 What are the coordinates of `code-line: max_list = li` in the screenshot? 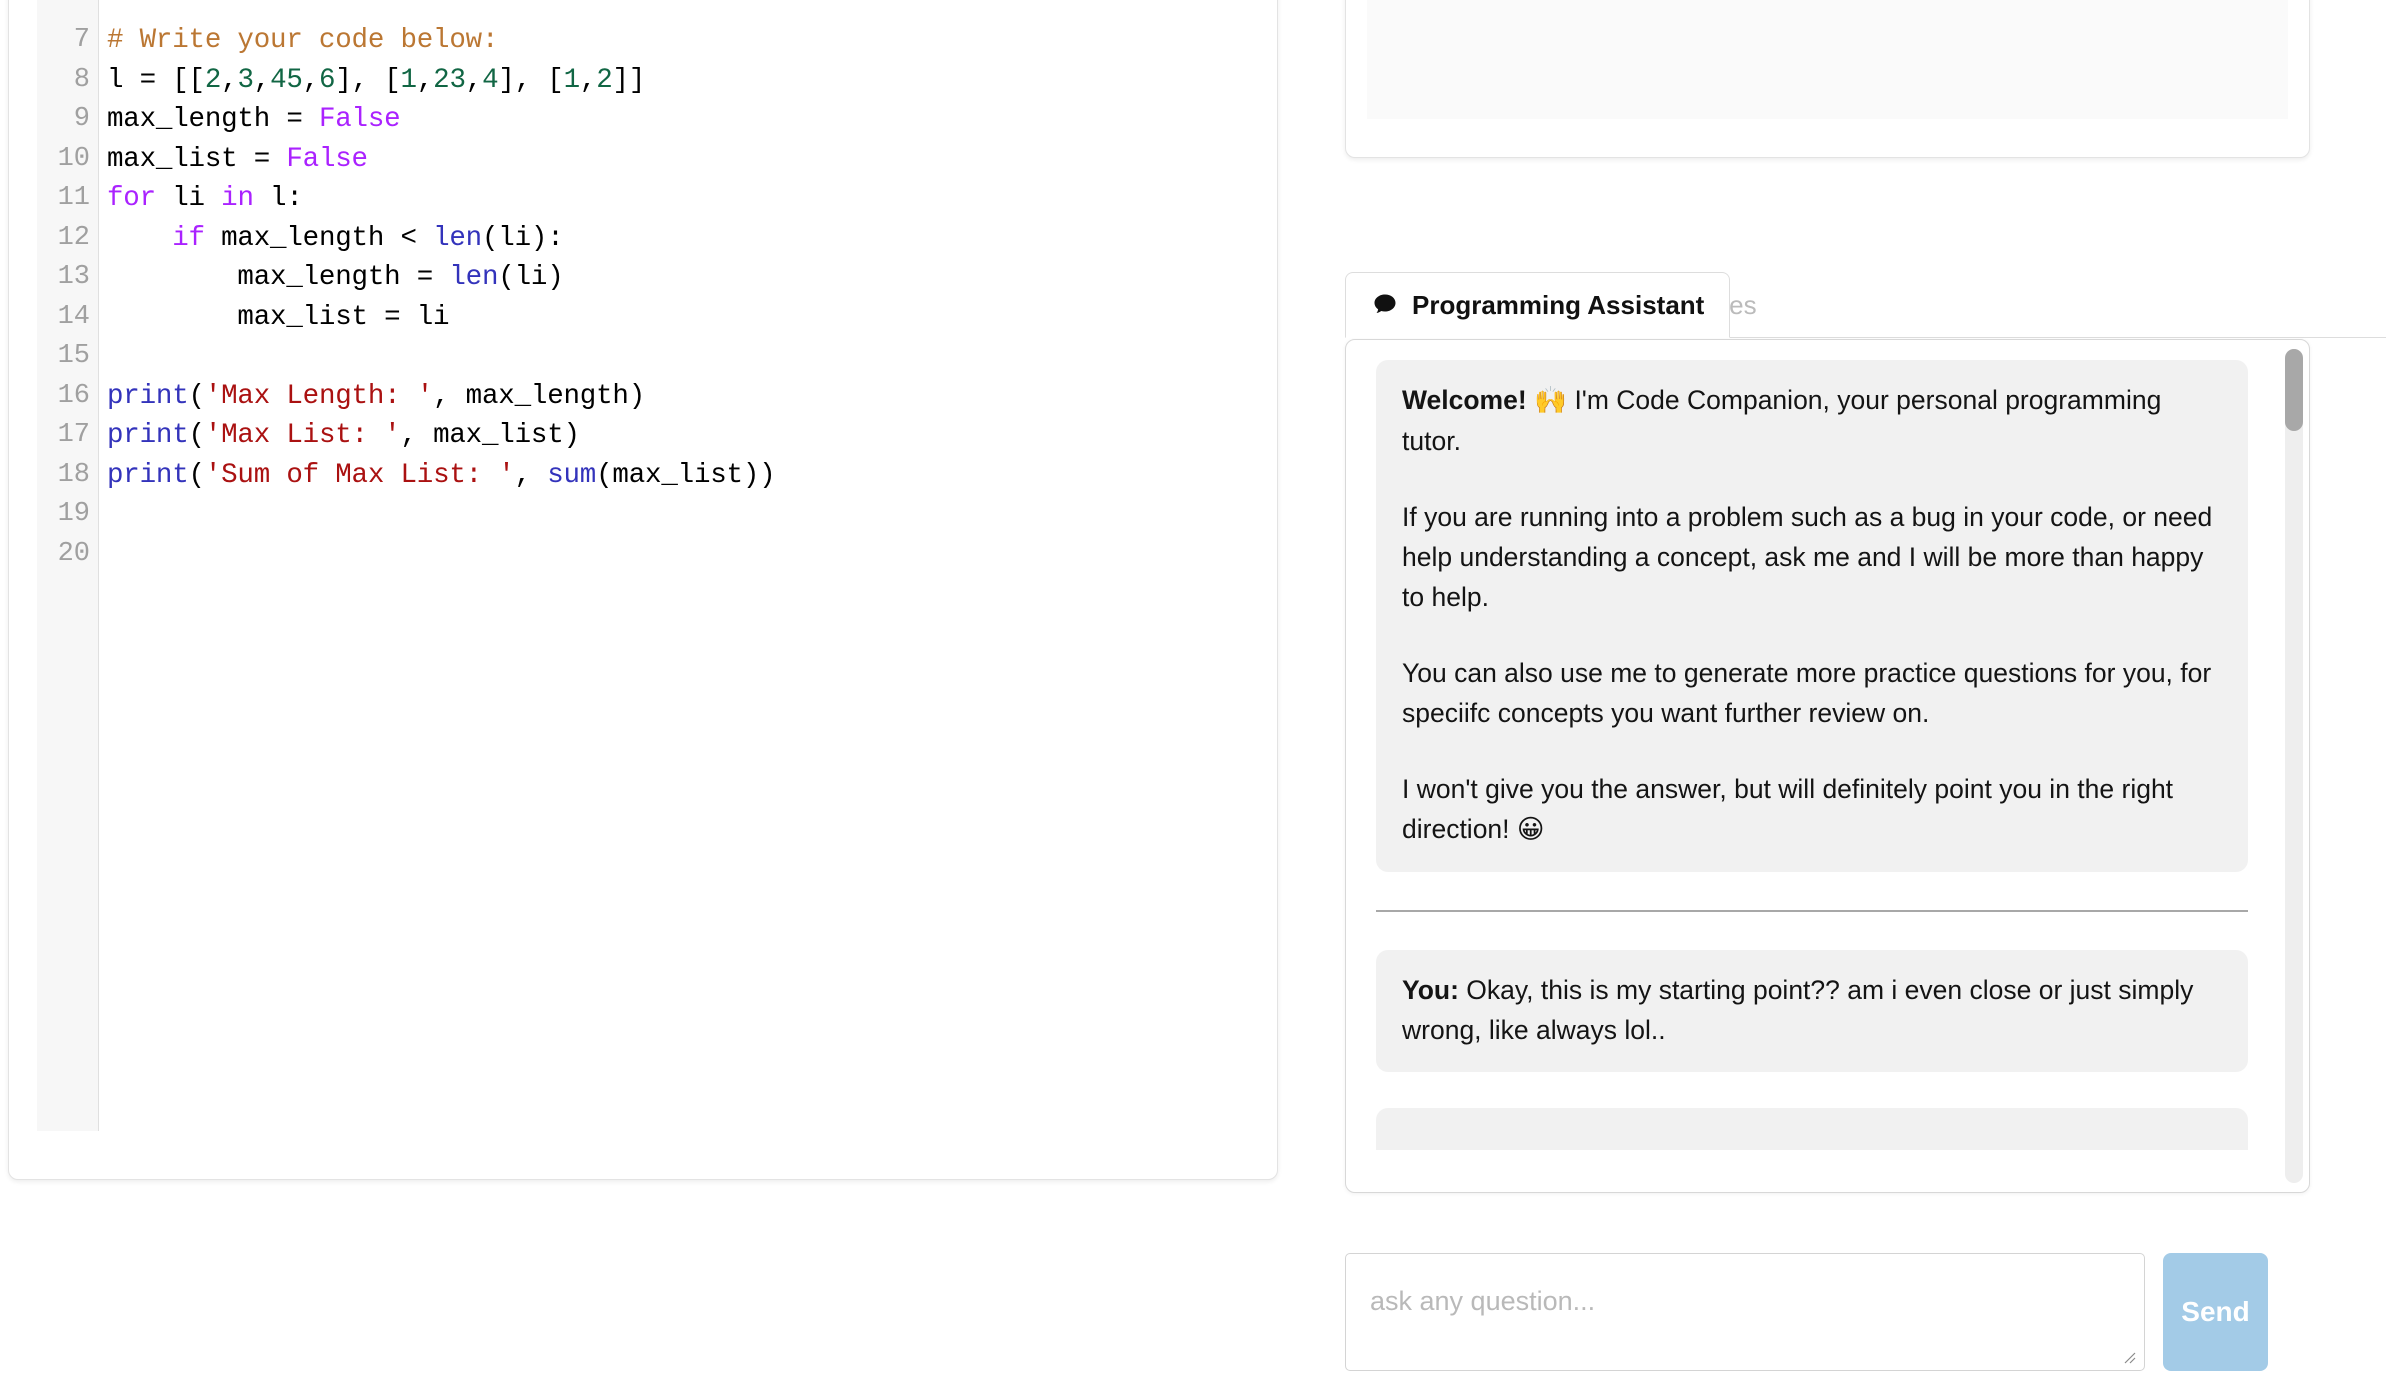 It's located at (687, 318).